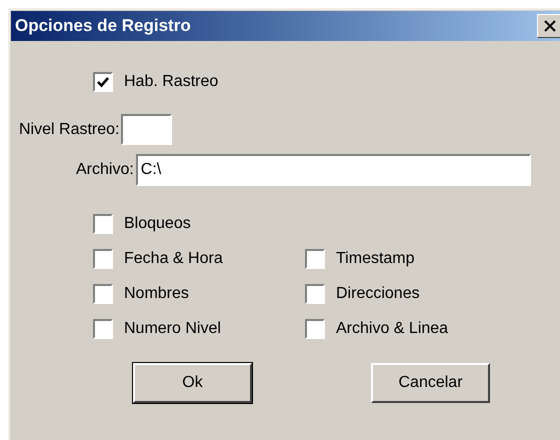 The image size is (560, 440). What do you see at coordinates (156, 294) in the screenshot?
I see `checkbox-label: Nombres` at bounding box center [156, 294].